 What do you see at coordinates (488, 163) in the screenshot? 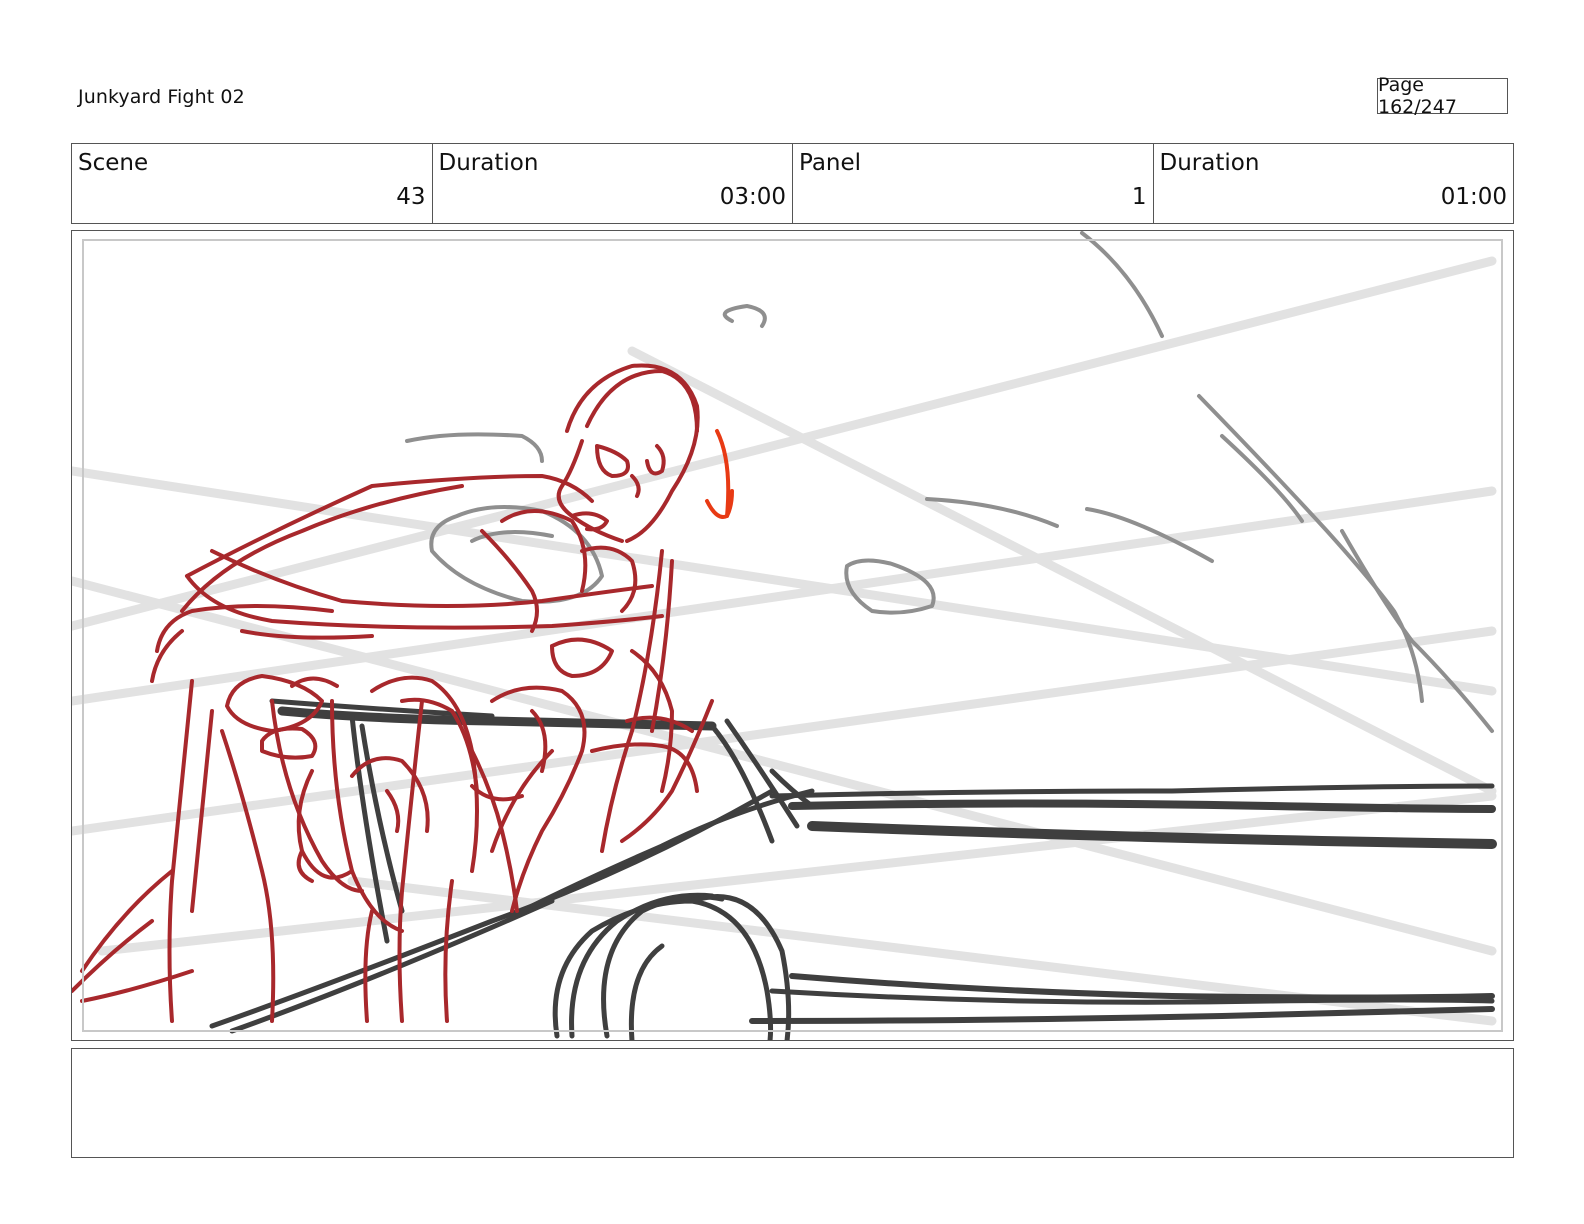
I see `scene-duration-label: Duration` at bounding box center [488, 163].